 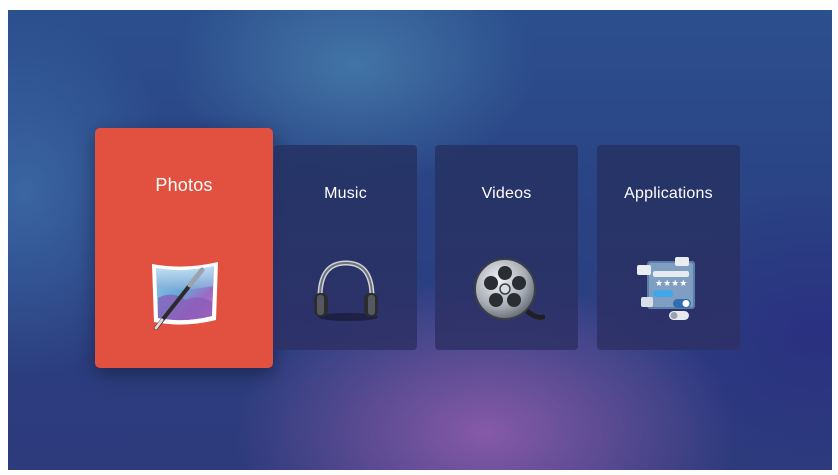 I want to click on tile-videos-label: Videos, so click(x=506, y=193).